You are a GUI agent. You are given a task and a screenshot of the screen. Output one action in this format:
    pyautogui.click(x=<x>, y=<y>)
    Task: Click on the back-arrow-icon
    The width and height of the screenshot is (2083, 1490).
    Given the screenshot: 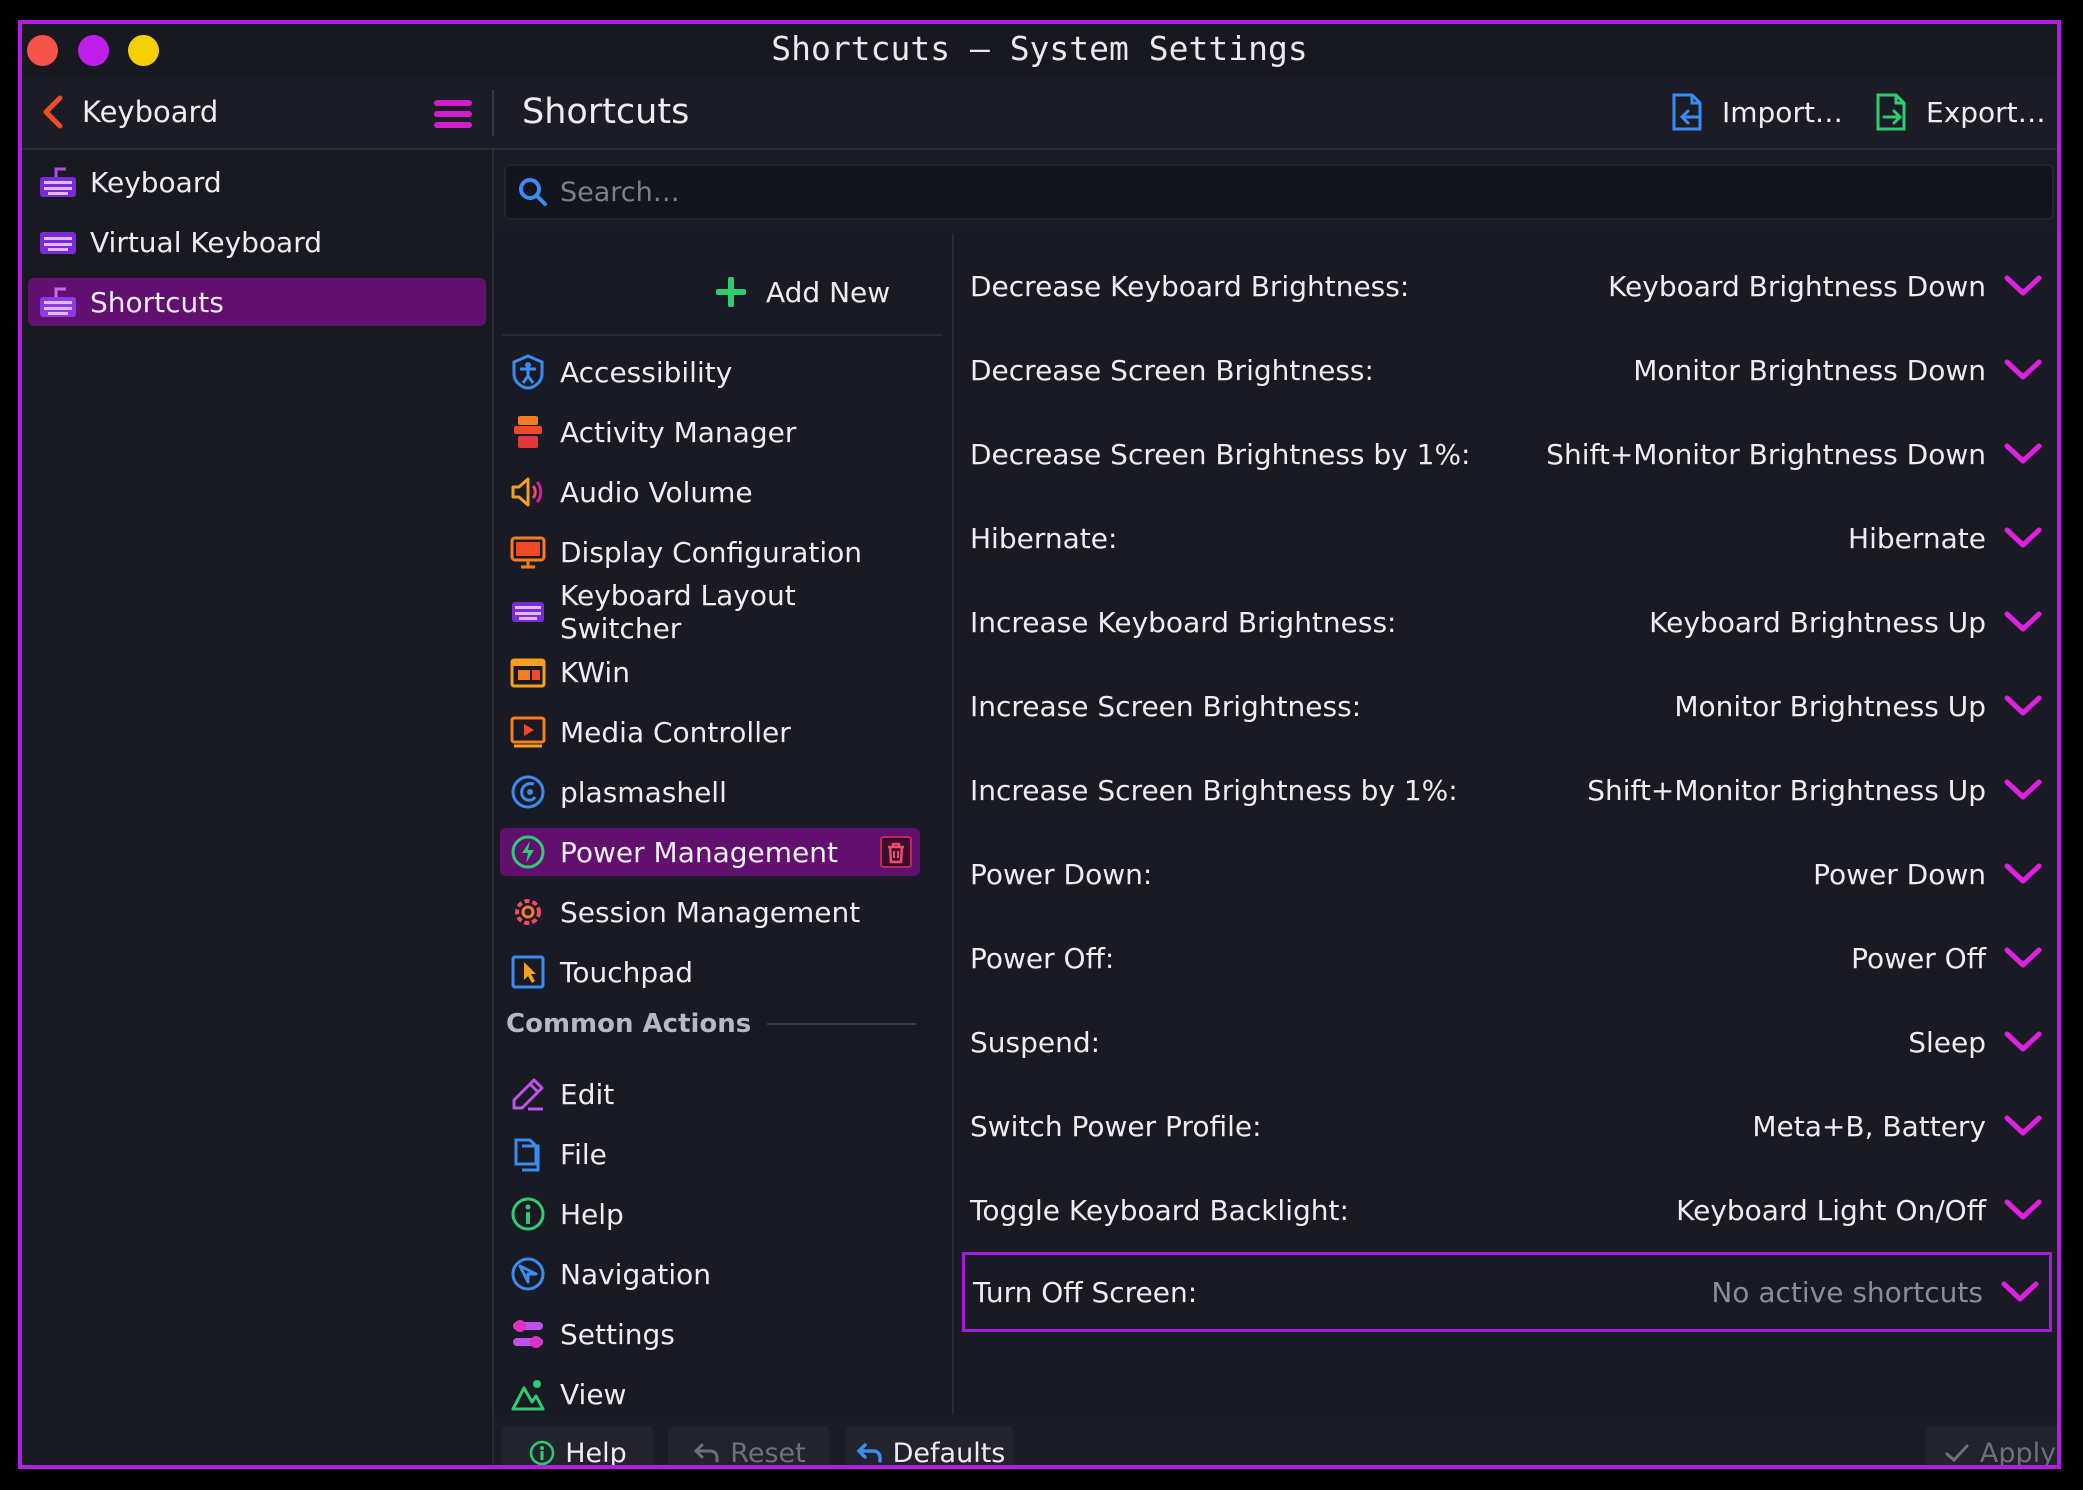 What is the action you would take?
    pyautogui.click(x=54, y=112)
    